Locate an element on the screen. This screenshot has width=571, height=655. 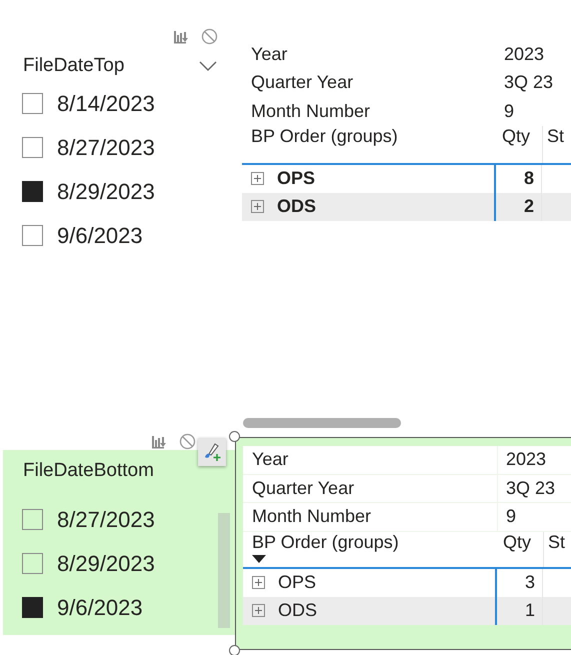
date-option: 8/14/2023 is located at coordinates (106, 103).